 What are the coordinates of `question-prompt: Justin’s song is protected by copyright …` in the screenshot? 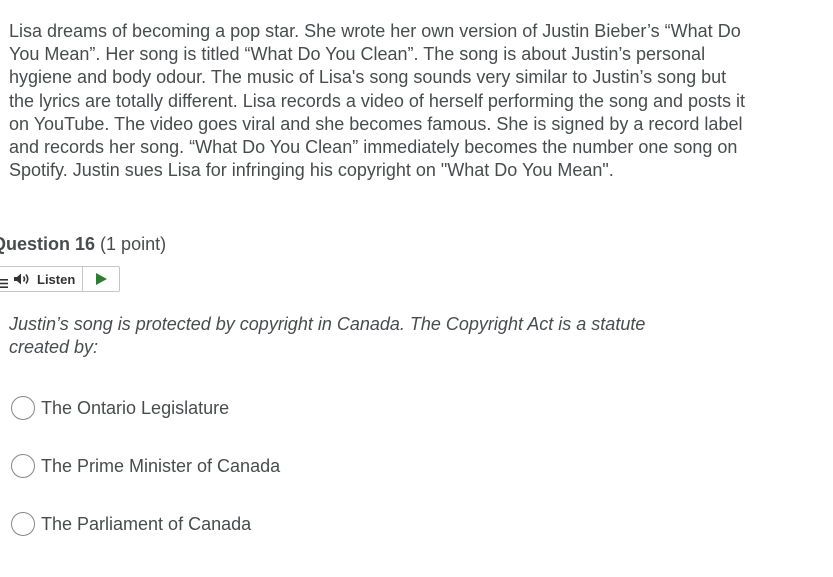 It's located at (327, 335).